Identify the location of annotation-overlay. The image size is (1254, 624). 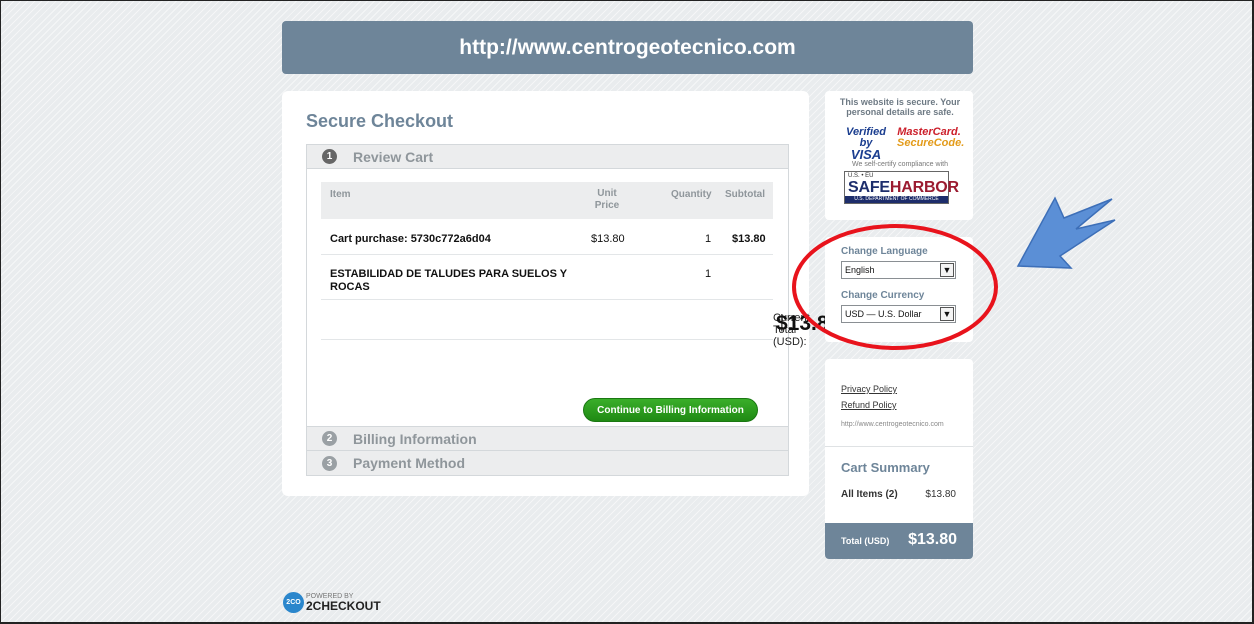
(954, 273).